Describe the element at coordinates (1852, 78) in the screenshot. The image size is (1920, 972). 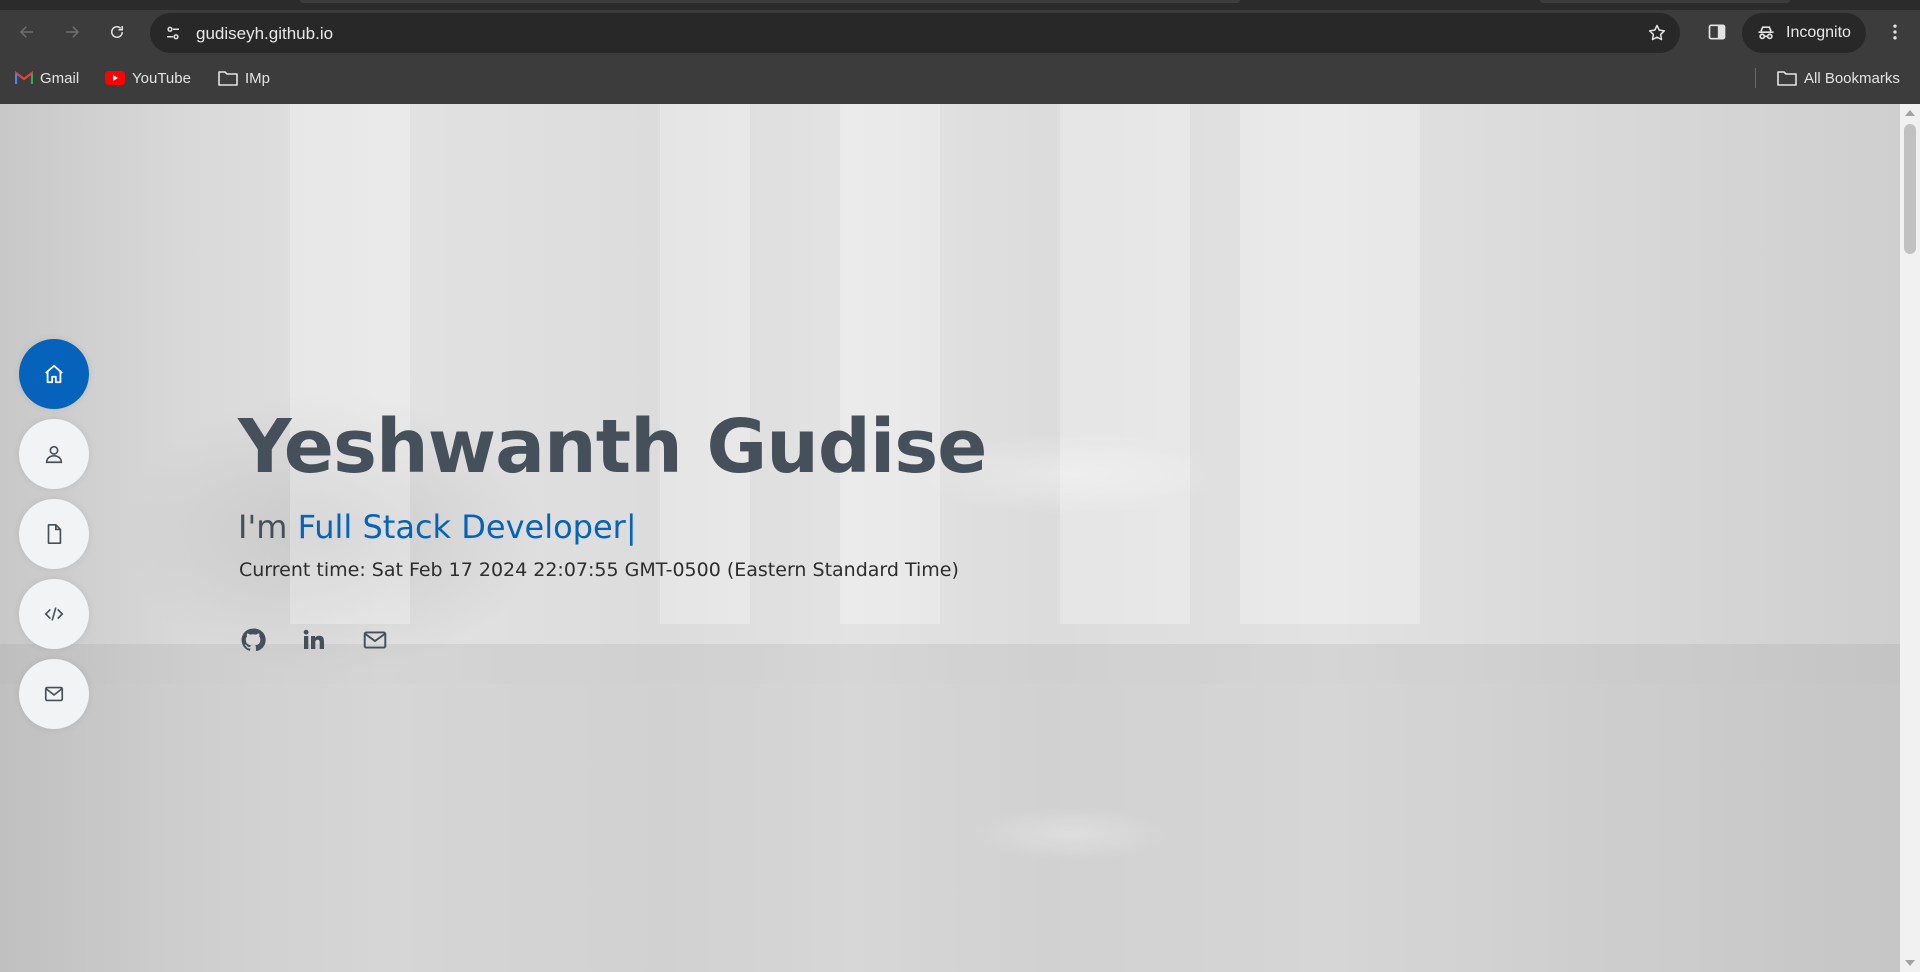
I see `all-bookmarks-label: All Bookmarks` at that location.